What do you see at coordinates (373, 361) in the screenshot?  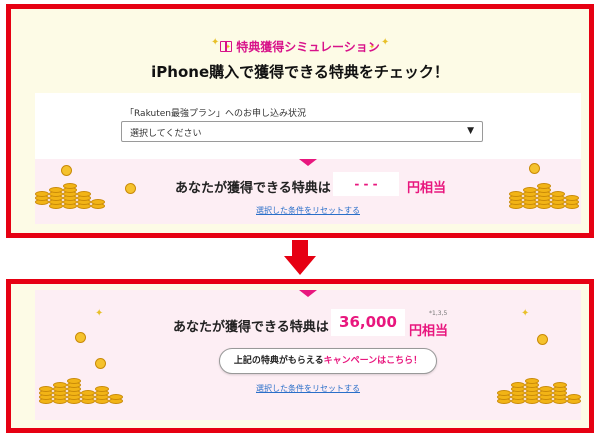 I see `cta-highlight: キャンペーンはこちら！` at bounding box center [373, 361].